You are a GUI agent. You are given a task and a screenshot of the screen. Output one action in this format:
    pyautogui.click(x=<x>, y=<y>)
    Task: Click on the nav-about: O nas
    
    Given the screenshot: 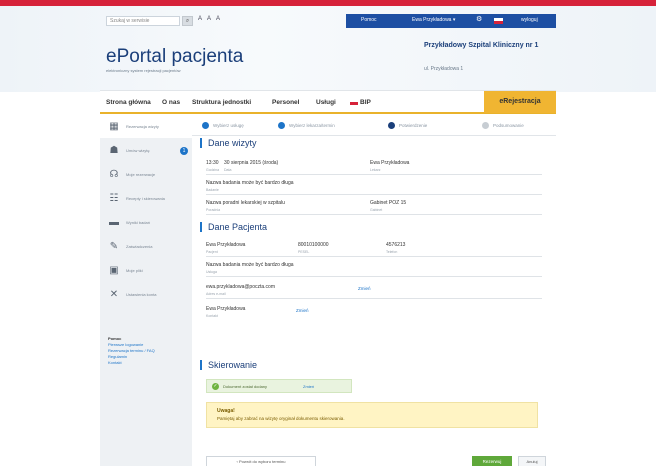 What is the action you would take?
    pyautogui.click(x=171, y=102)
    